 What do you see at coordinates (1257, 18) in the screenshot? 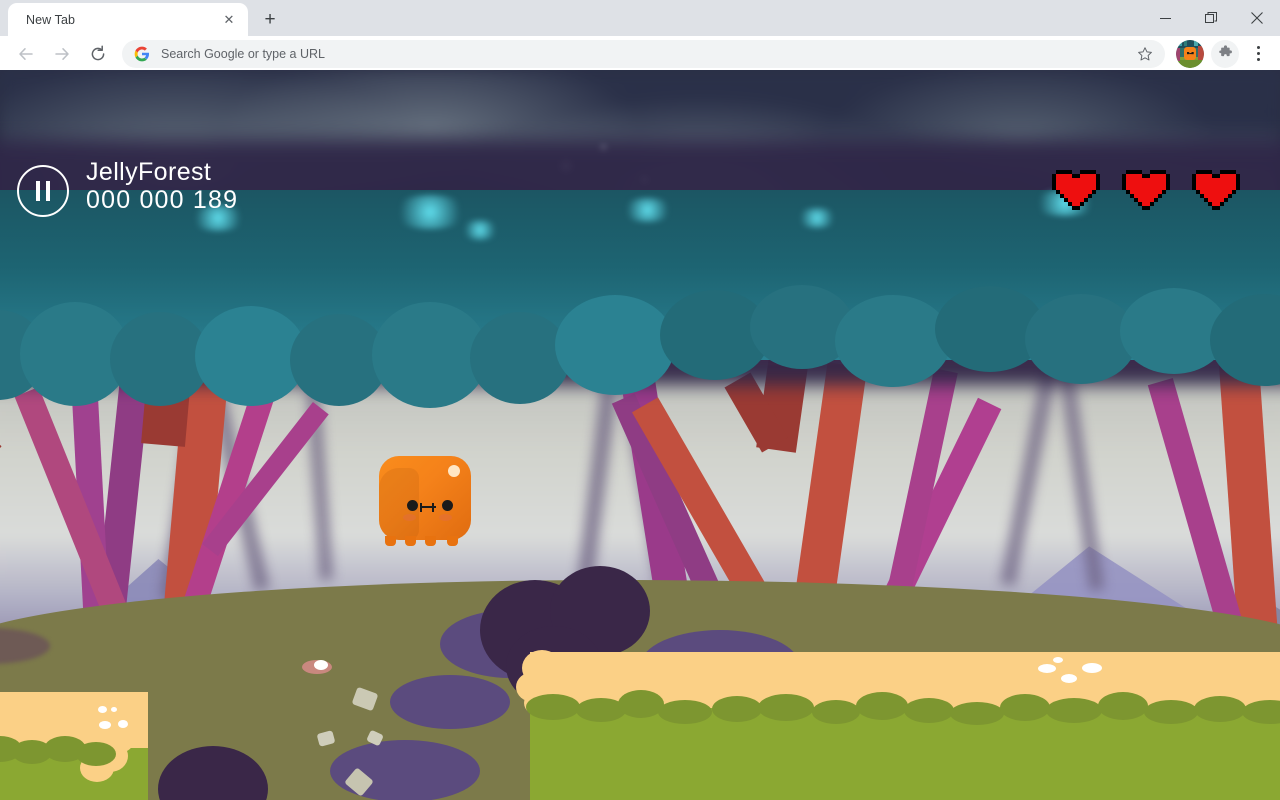
I see `close-window-icon` at bounding box center [1257, 18].